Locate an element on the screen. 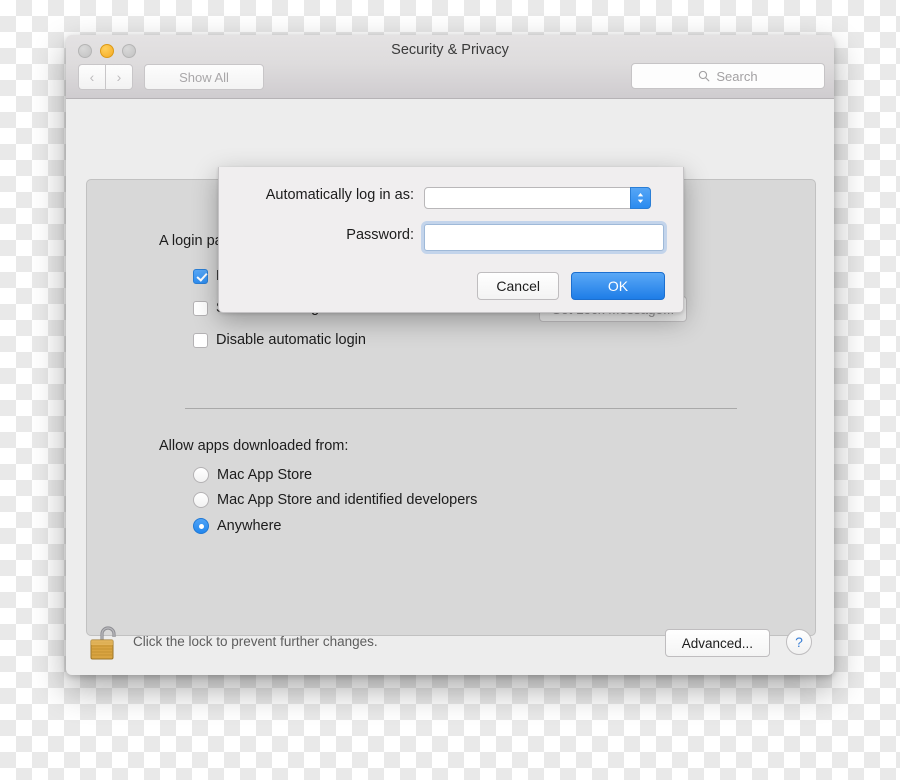 The width and height of the screenshot is (900, 780). password-label: Password: is located at coordinates (380, 235).